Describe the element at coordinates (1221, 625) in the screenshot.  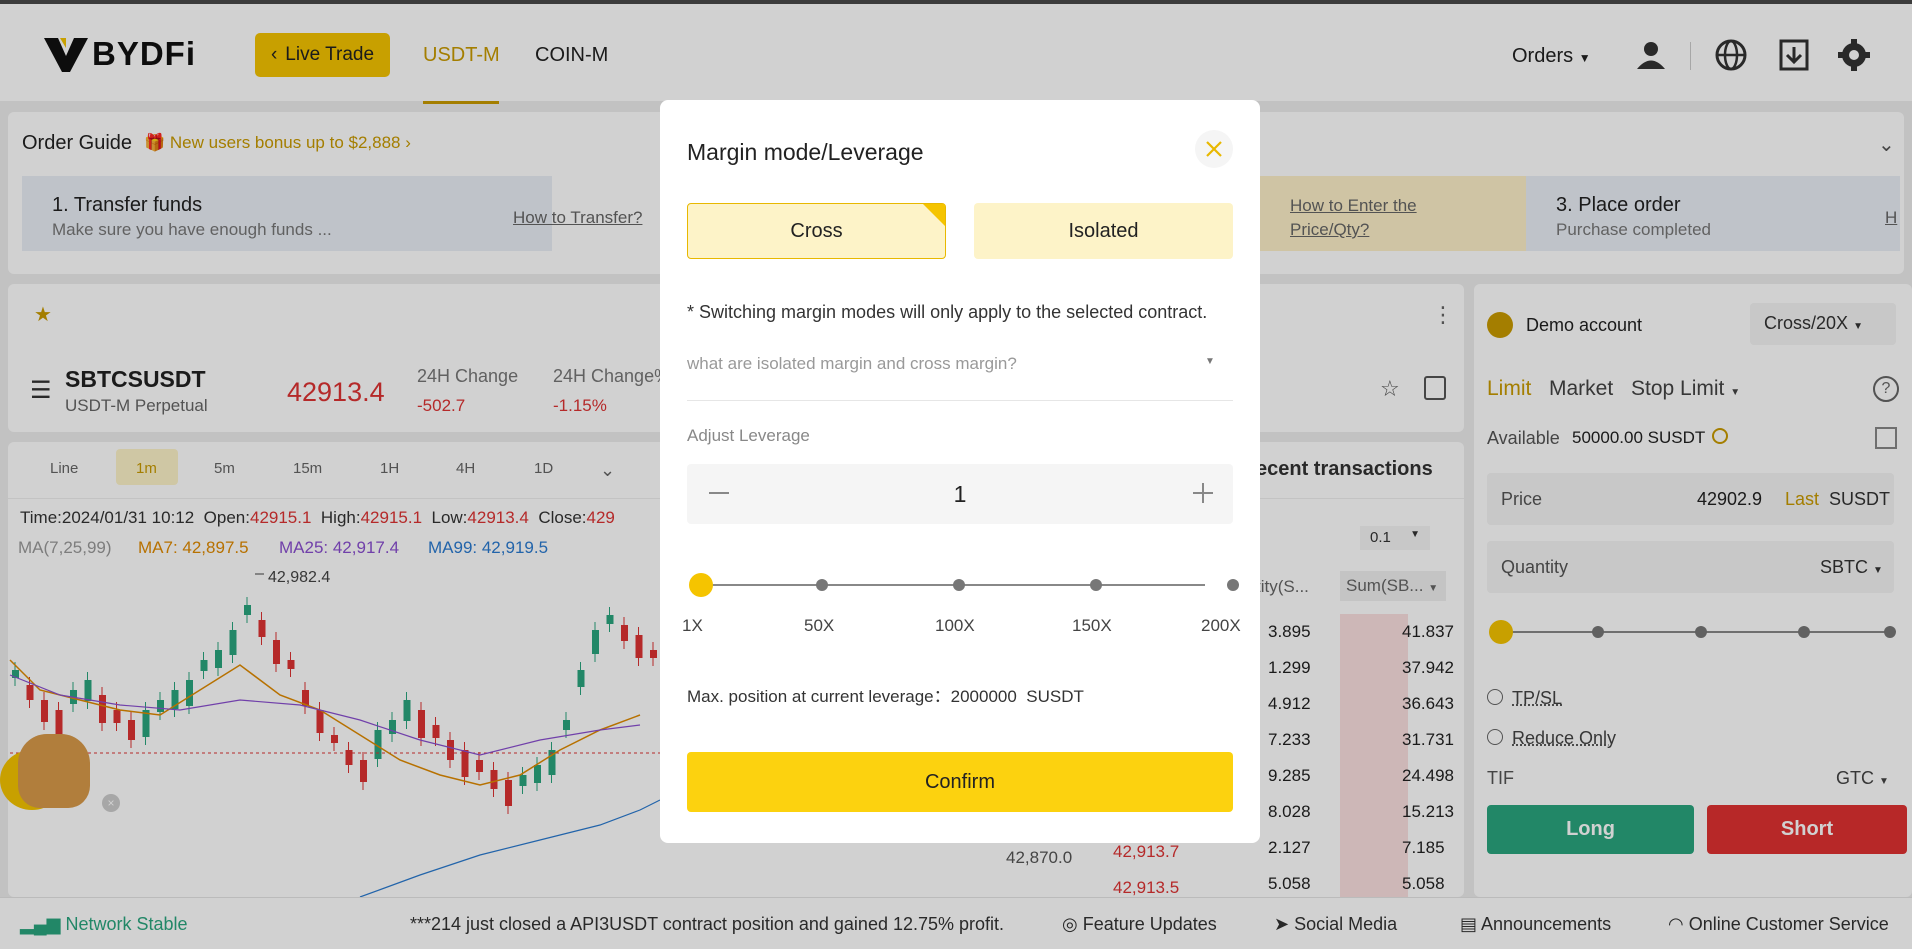
I see `tick-200x: 200X` at that location.